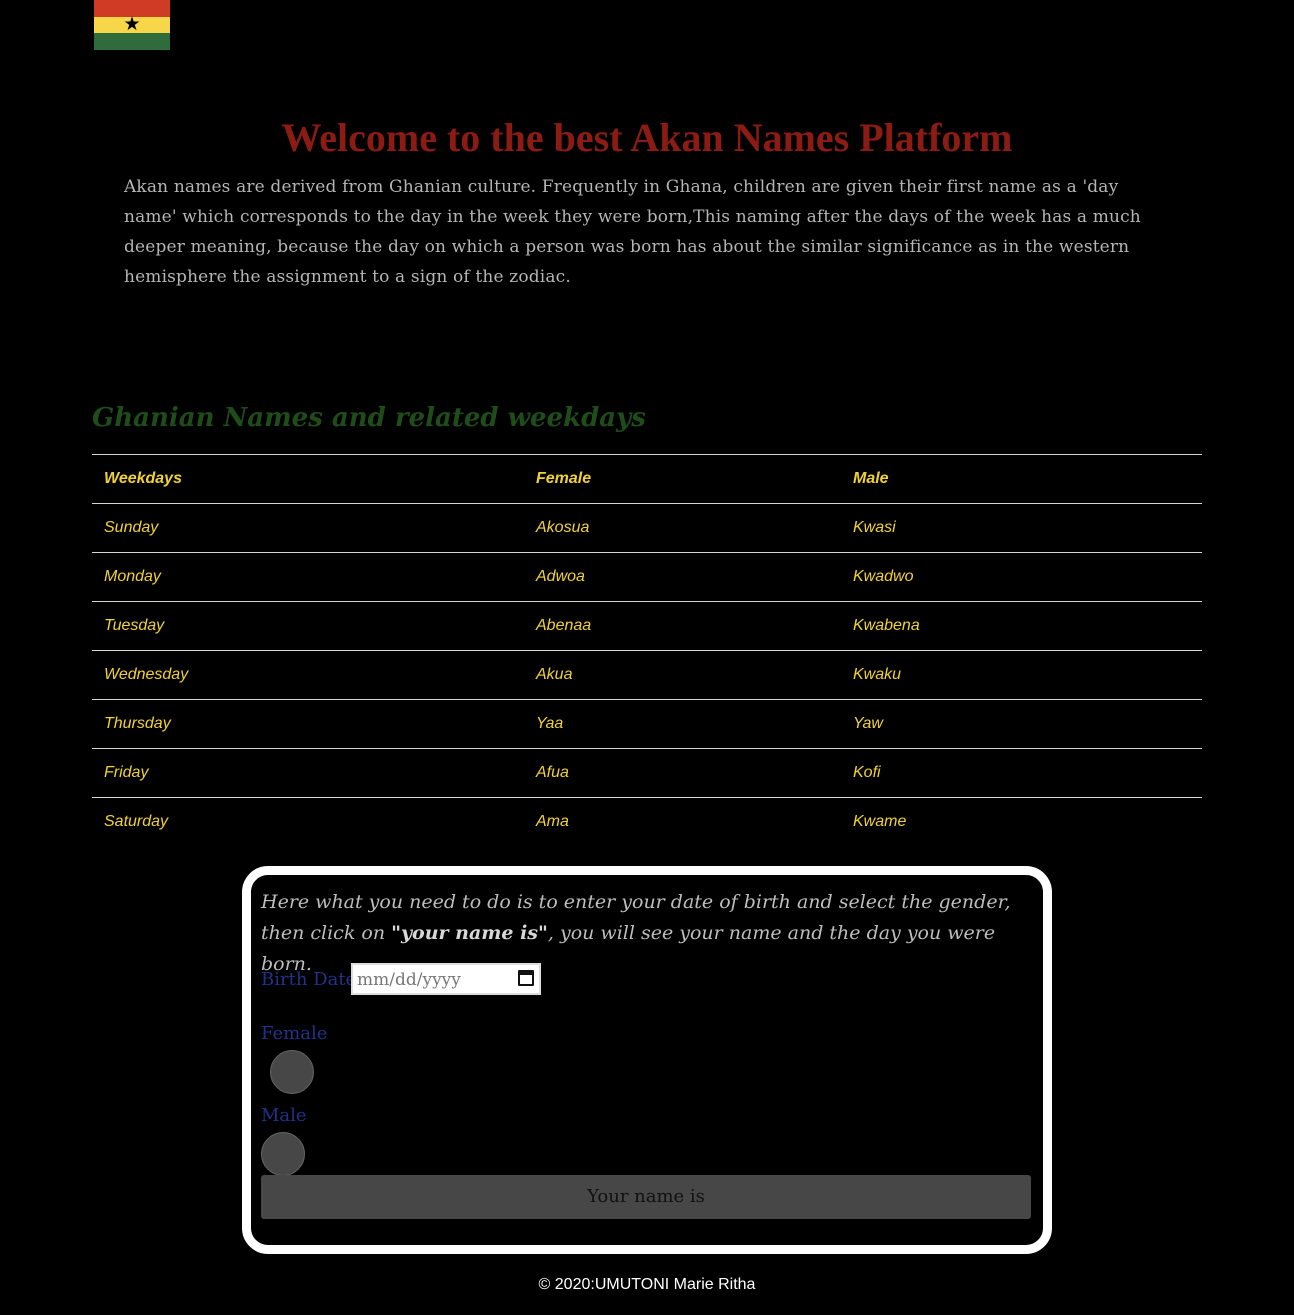  Describe the element at coordinates (409, 980) in the screenshot. I see `date-placeholder: mm/dd/yyyy` at that location.